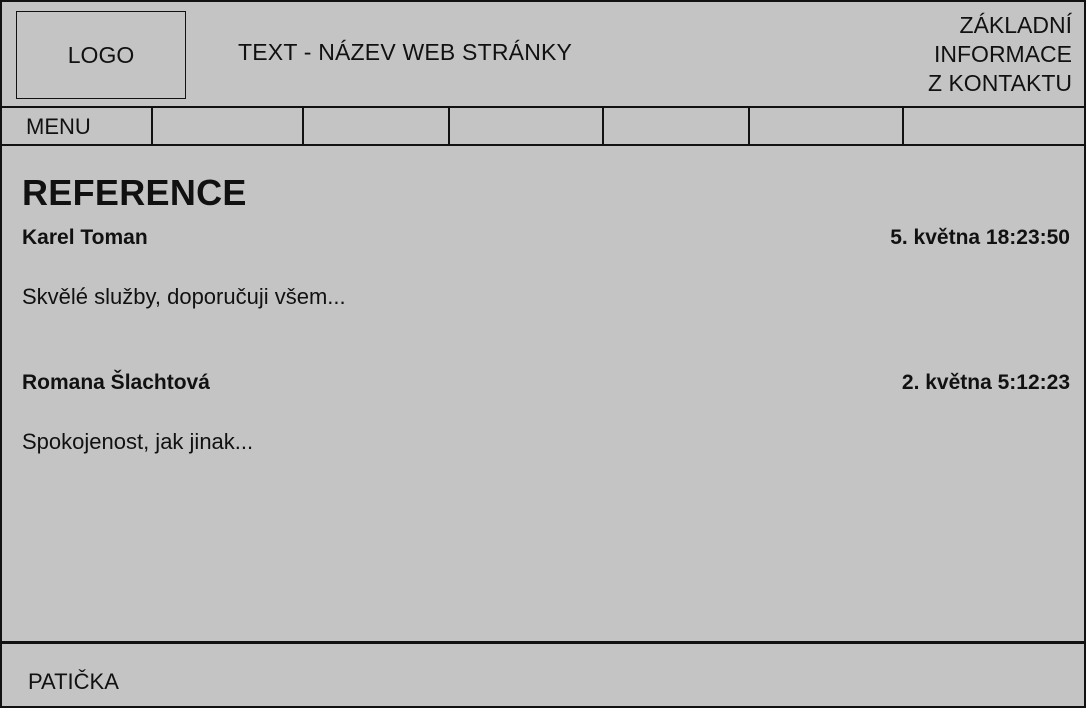 This screenshot has width=1086, height=708. I want to click on contact-line: ZÁKLADNÍ, so click(1015, 25).